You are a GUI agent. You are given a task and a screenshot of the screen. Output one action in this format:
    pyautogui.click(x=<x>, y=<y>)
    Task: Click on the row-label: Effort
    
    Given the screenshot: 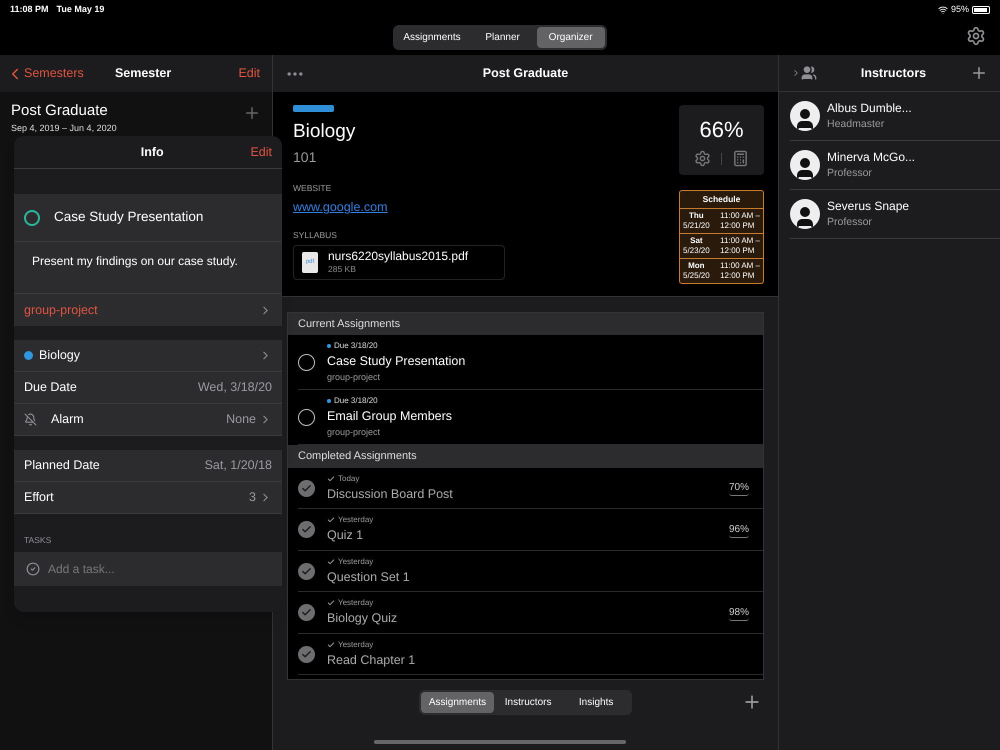 What is the action you would take?
    pyautogui.click(x=39, y=497)
    